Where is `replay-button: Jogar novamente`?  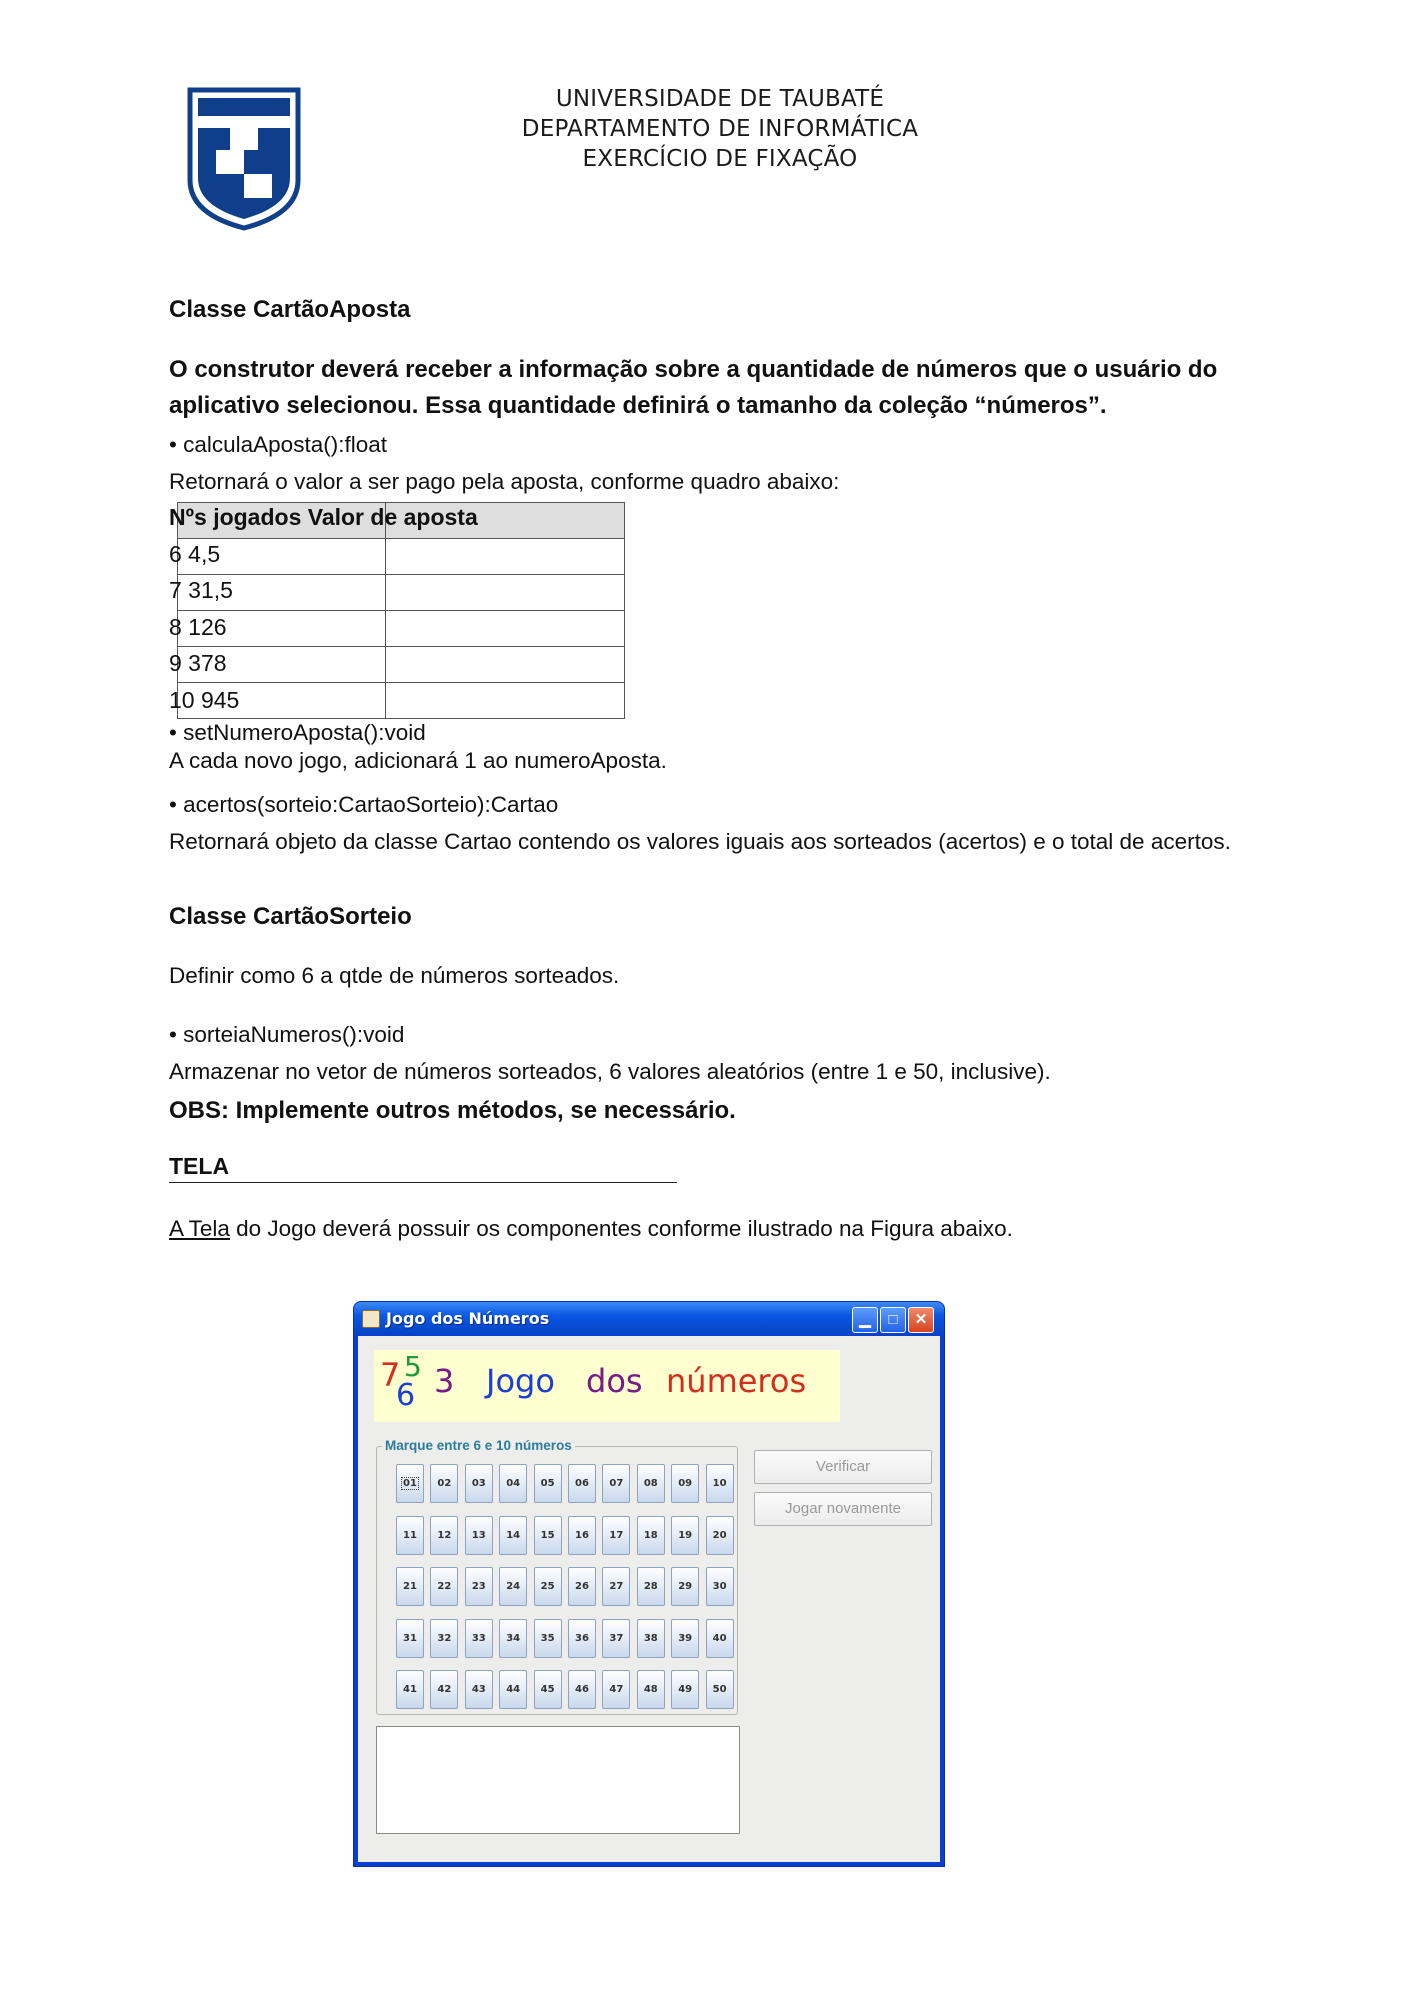
replay-button: Jogar novamente is located at coordinates (843, 1509).